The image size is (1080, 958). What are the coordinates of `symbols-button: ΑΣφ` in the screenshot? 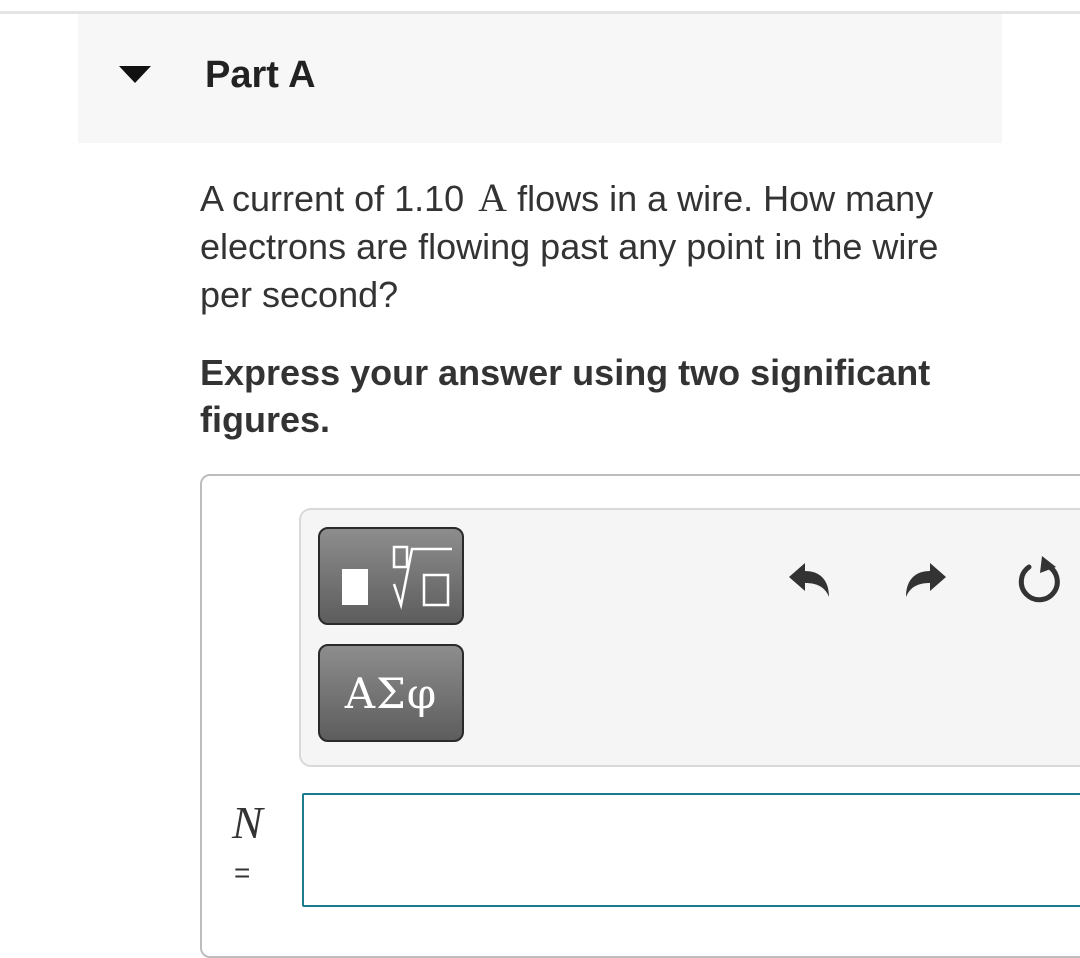 It's located at (391, 693).